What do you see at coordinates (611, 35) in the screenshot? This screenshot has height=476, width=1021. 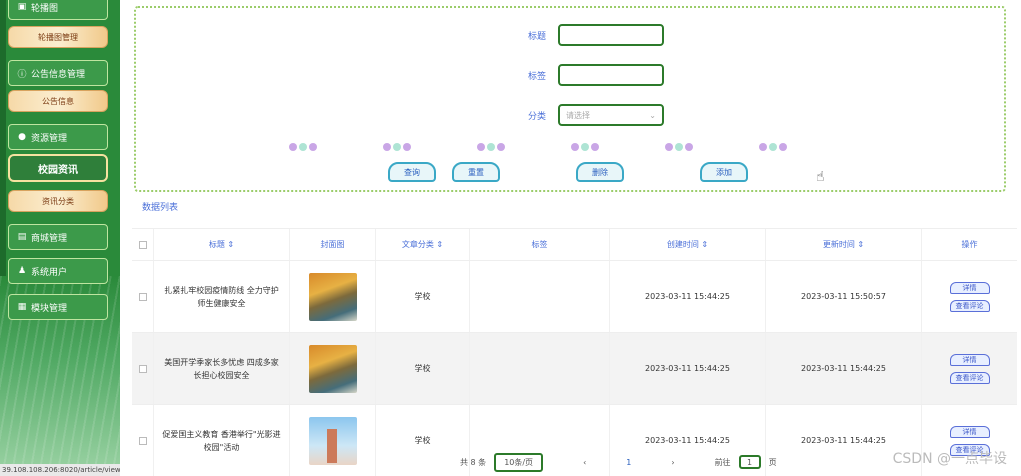 I see `title-input` at bounding box center [611, 35].